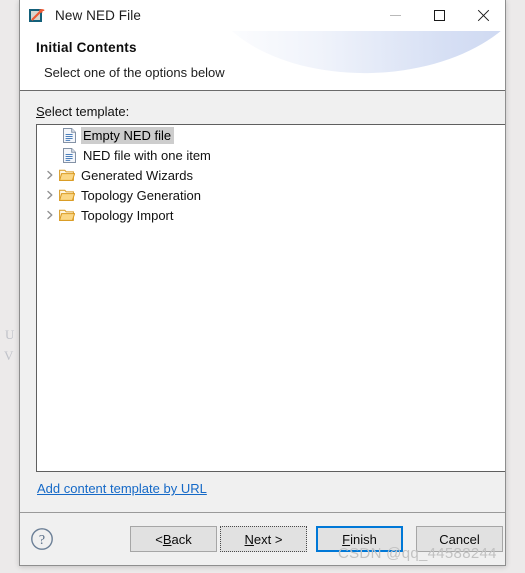 The height and width of the screenshot is (573, 525). I want to click on ned-file-icon, so click(37, 16).